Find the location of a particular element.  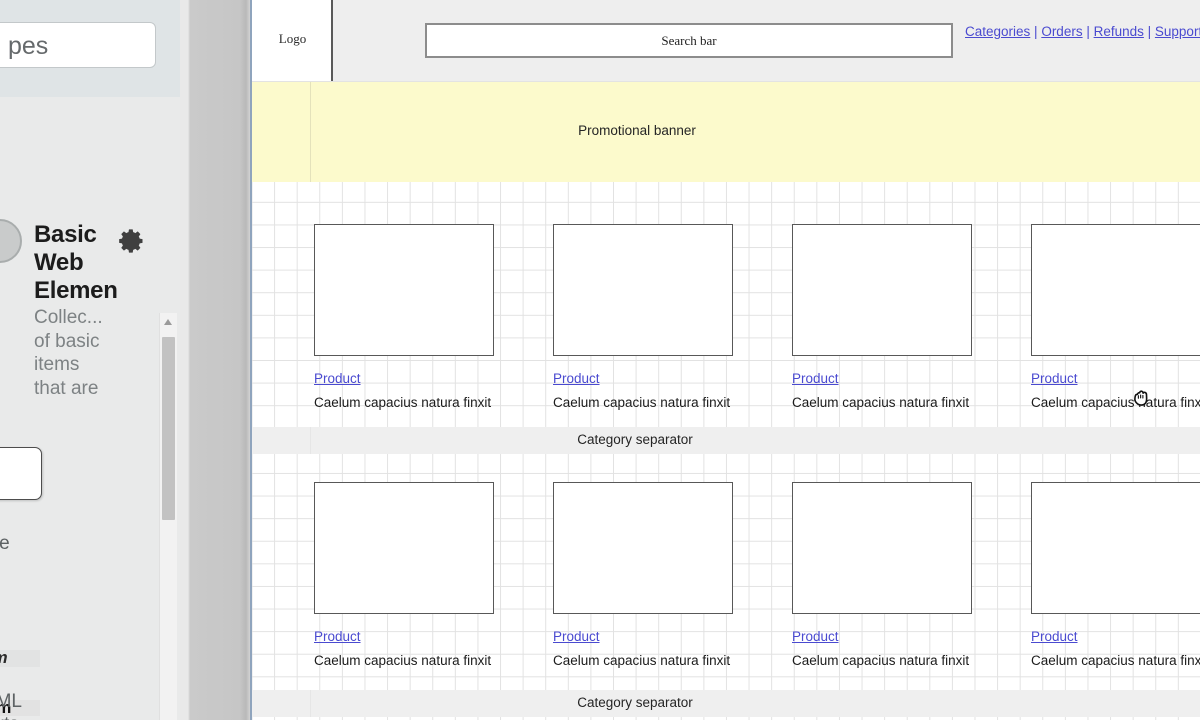

stencil-group-description: Collec... of basic items that are is located at coordinates (68, 353).